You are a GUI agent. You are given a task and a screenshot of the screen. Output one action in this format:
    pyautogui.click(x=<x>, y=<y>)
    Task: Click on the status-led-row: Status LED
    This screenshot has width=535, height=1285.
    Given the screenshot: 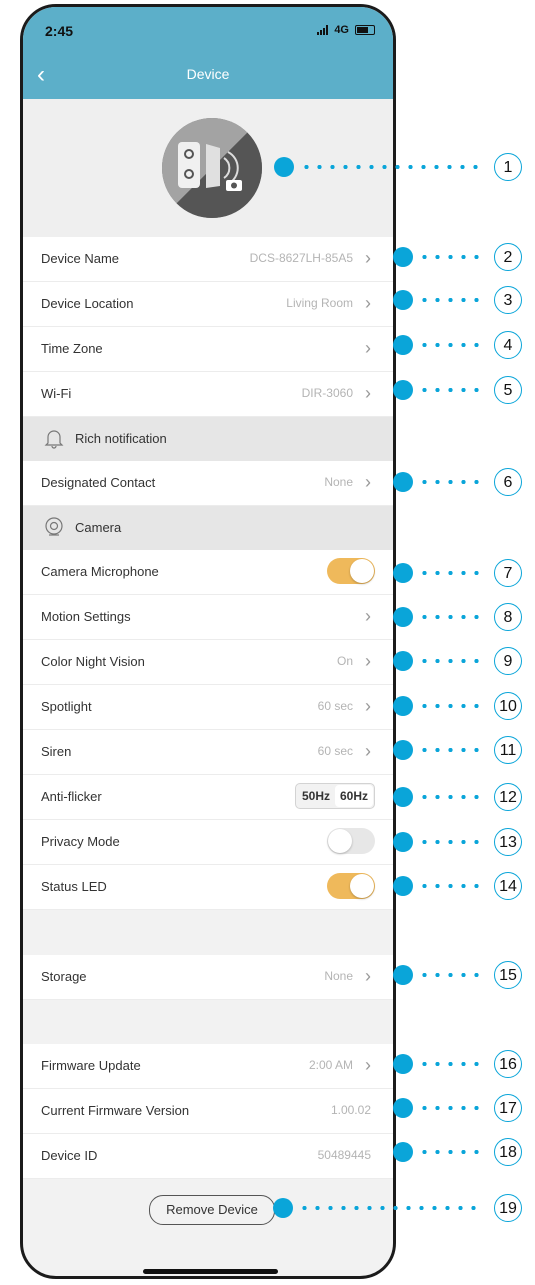 What is the action you would take?
    pyautogui.click(x=208, y=887)
    